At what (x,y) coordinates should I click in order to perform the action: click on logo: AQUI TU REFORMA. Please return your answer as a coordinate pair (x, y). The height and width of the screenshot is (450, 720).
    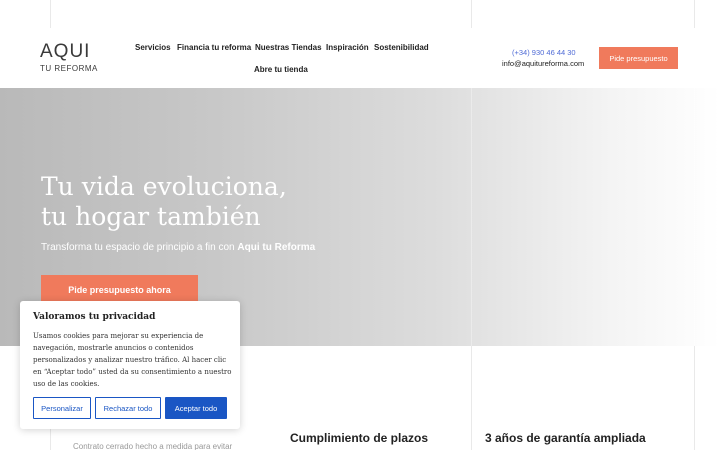
    Looking at the image, I should click on (70, 58).